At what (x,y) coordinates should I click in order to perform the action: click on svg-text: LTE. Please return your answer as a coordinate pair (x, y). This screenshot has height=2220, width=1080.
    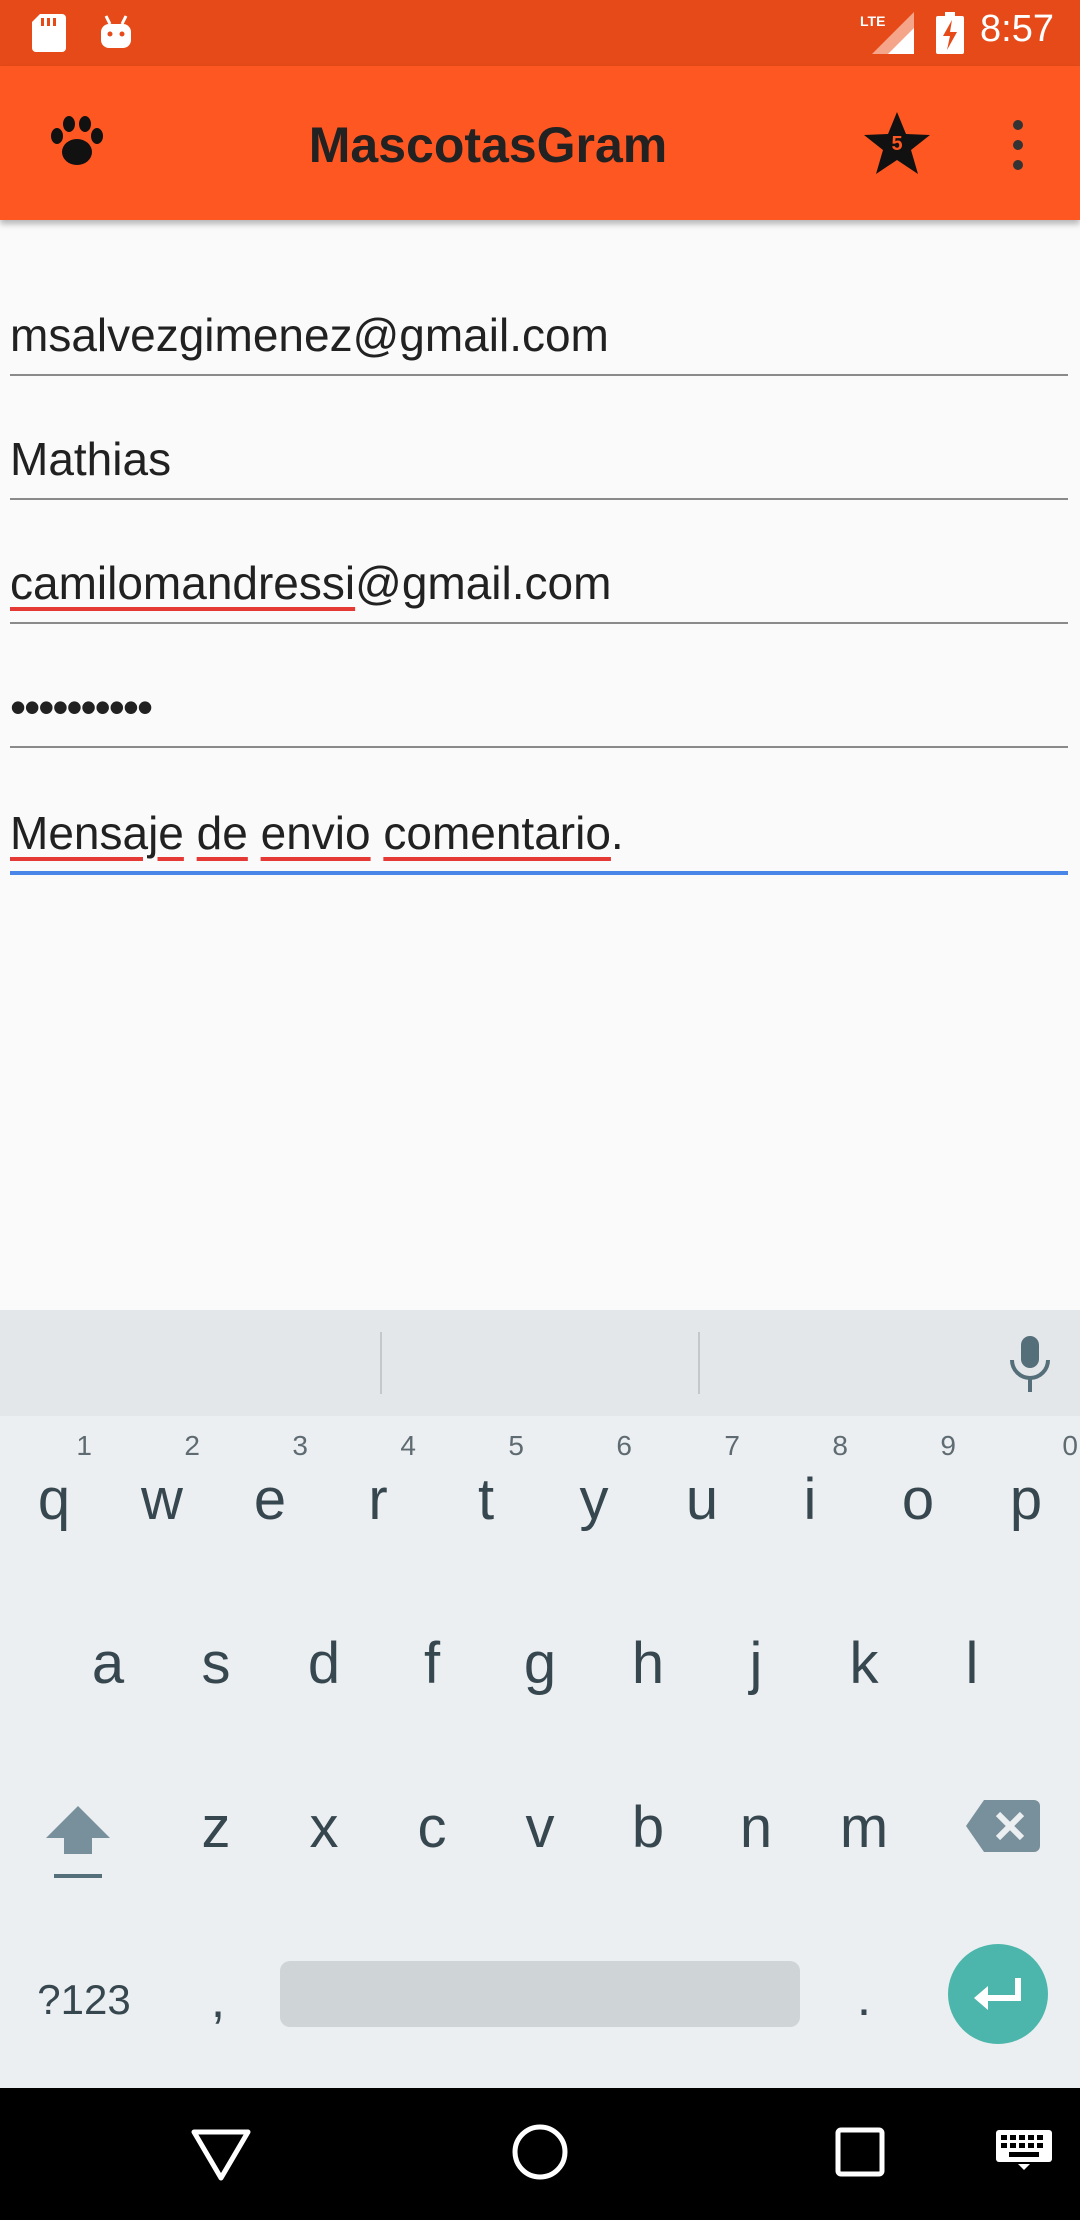
    Looking at the image, I should click on (872, 21).